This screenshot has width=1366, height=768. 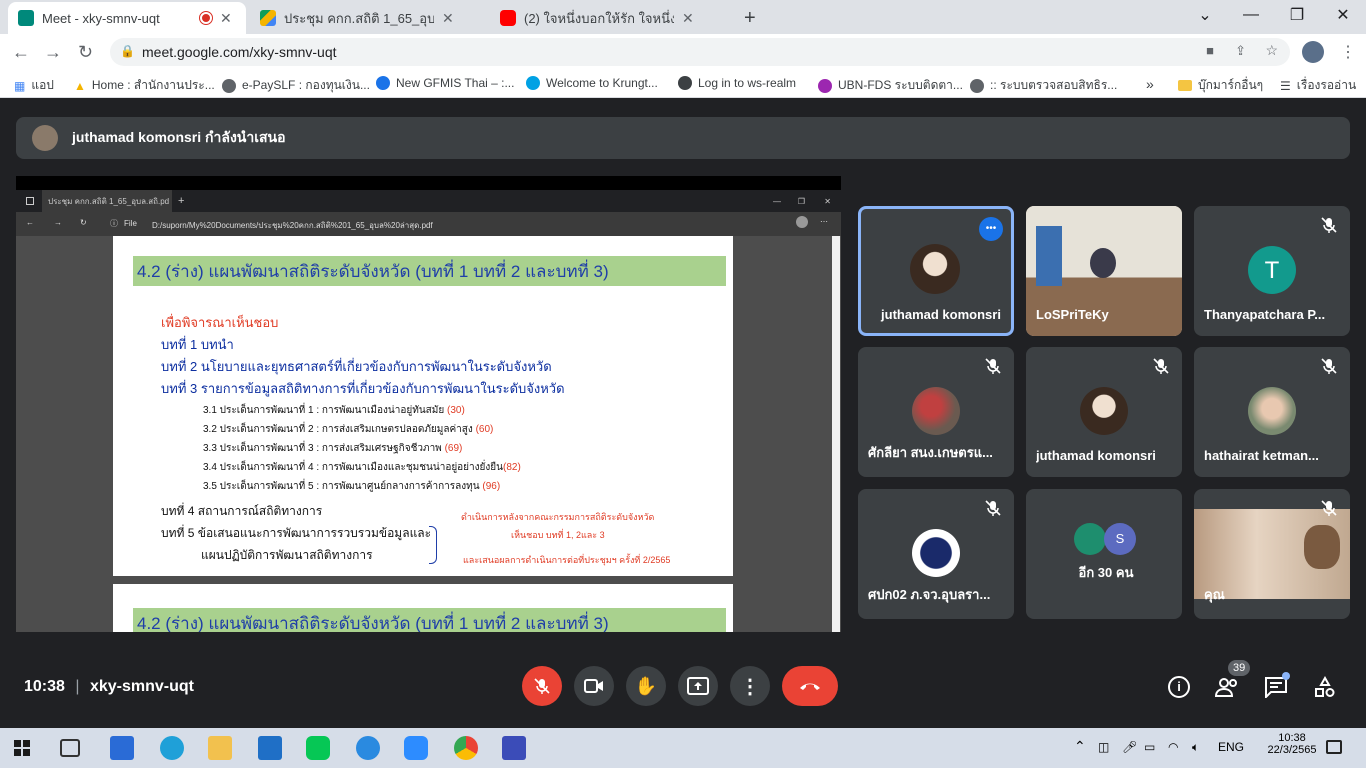 I want to click on webex-icon, so click(x=514, y=748).